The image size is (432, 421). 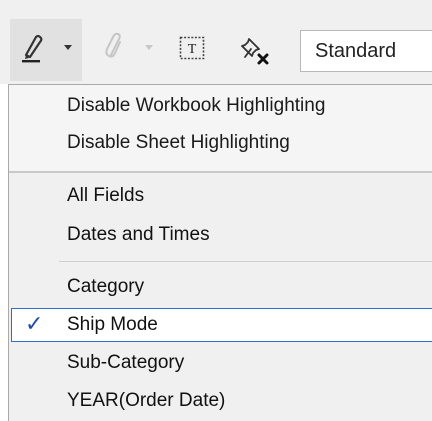 I want to click on menu-item-category: Category, so click(x=105, y=287).